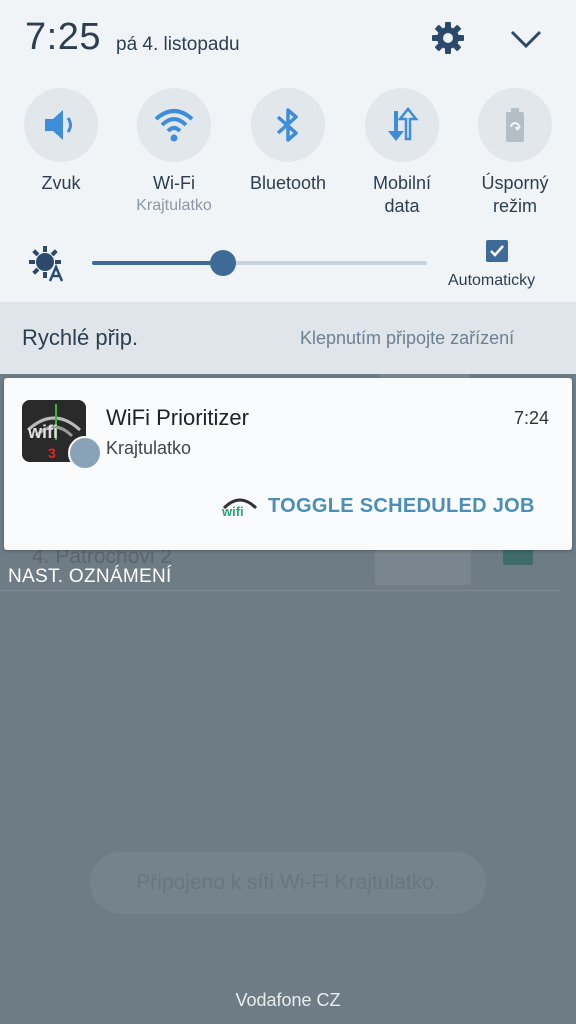 Image resolution: width=576 pixels, height=1024 pixels. Describe the element at coordinates (61, 183) in the screenshot. I see `tile-label: Zvuk` at that location.